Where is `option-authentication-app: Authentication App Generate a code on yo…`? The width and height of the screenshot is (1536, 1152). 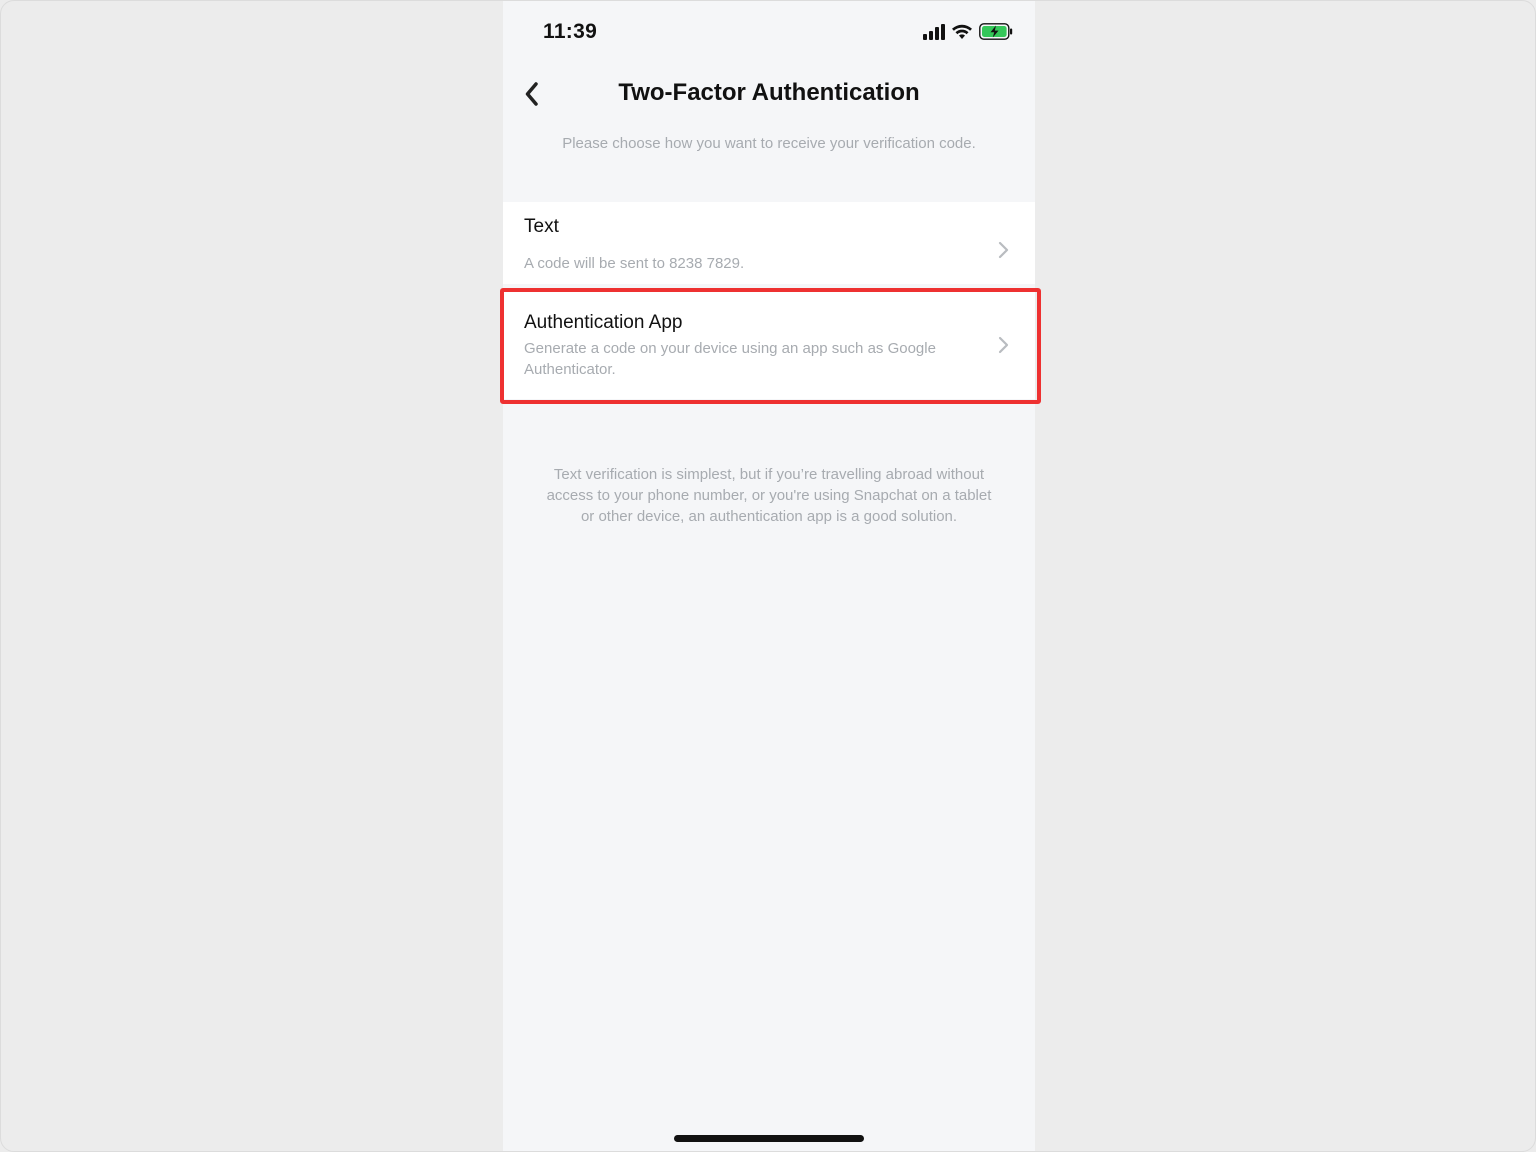
option-authentication-app: Authentication App Generate a code on yo… is located at coordinates (769, 345).